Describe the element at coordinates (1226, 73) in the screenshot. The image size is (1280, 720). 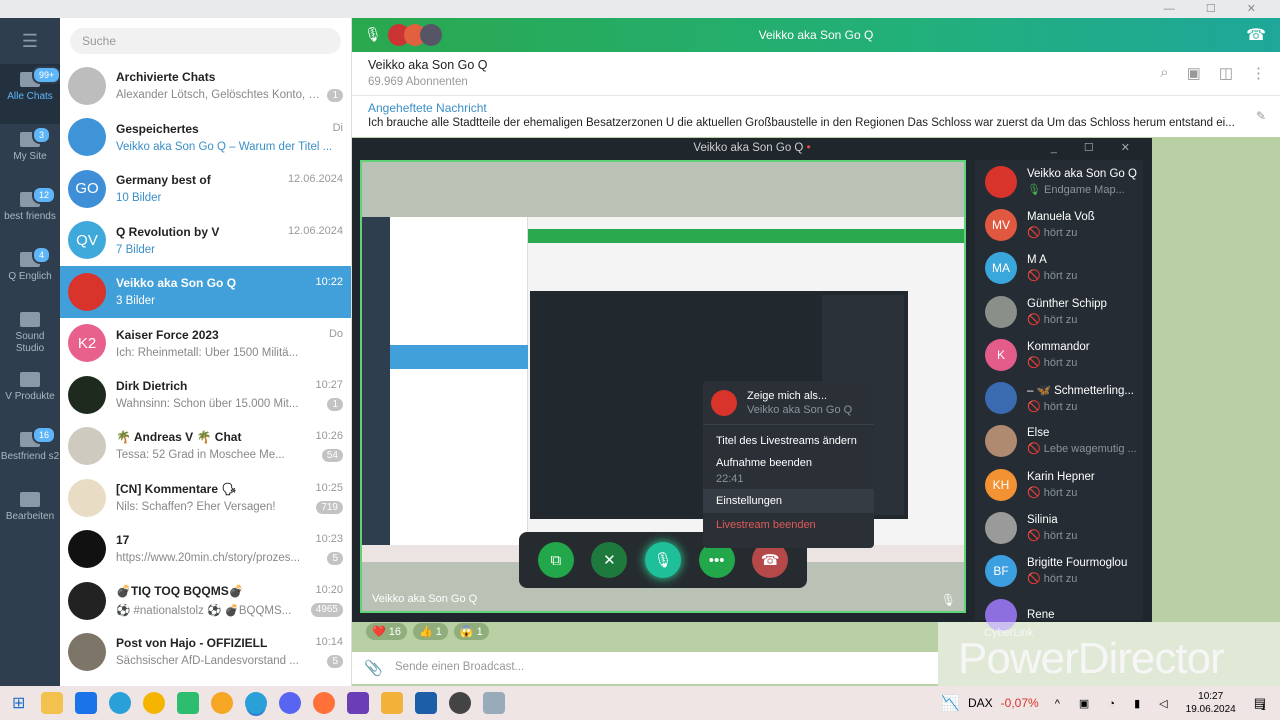
I see `sidebar-toggle-icon: ◫` at that location.